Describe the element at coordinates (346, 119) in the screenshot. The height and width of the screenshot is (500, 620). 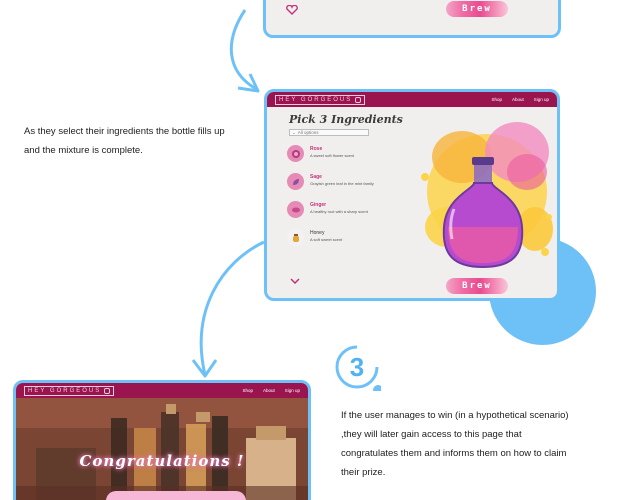
I see `page-title: Pick 3 Ingredients` at that location.